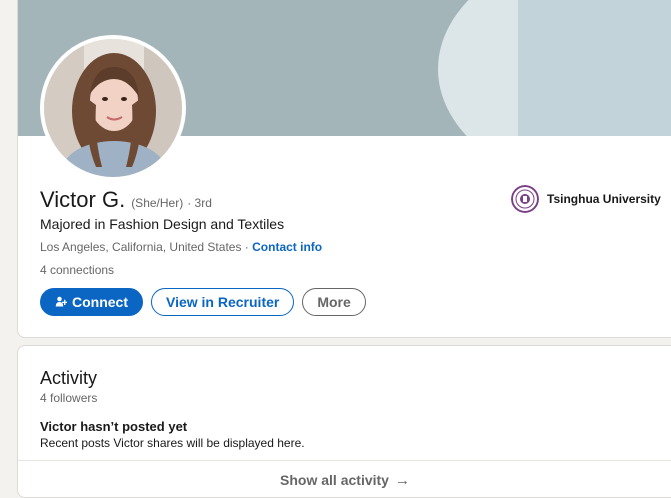 The image size is (671, 498). I want to click on activity-title: Activity, so click(69, 378).